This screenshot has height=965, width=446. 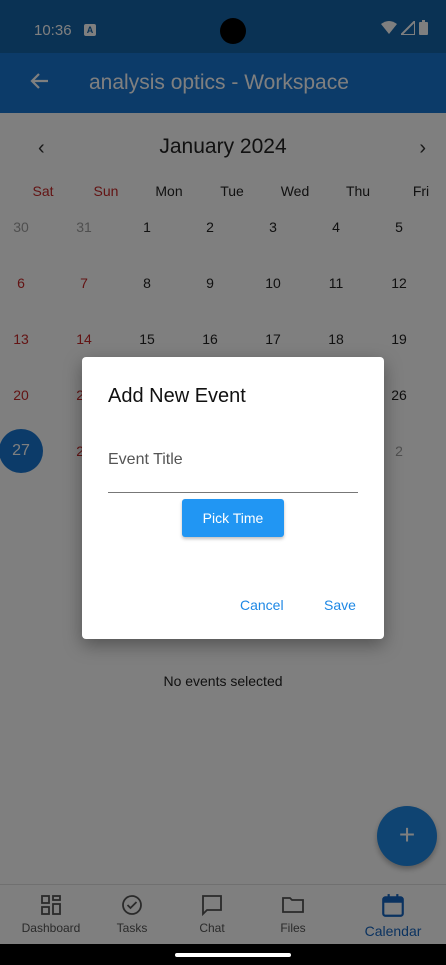 I want to click on gesture-bar, so click(x=223, y=954).